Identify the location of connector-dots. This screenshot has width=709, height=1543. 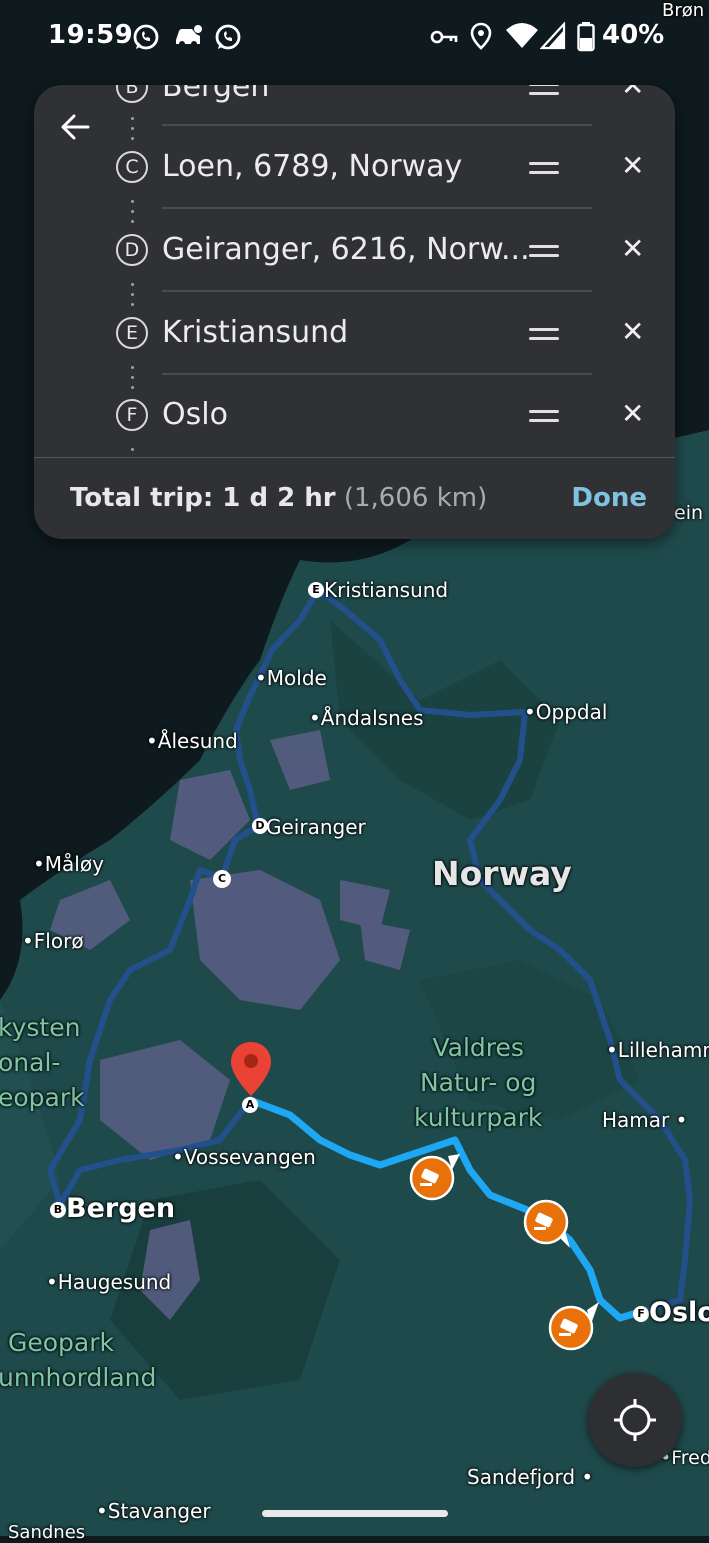
(133, 452).